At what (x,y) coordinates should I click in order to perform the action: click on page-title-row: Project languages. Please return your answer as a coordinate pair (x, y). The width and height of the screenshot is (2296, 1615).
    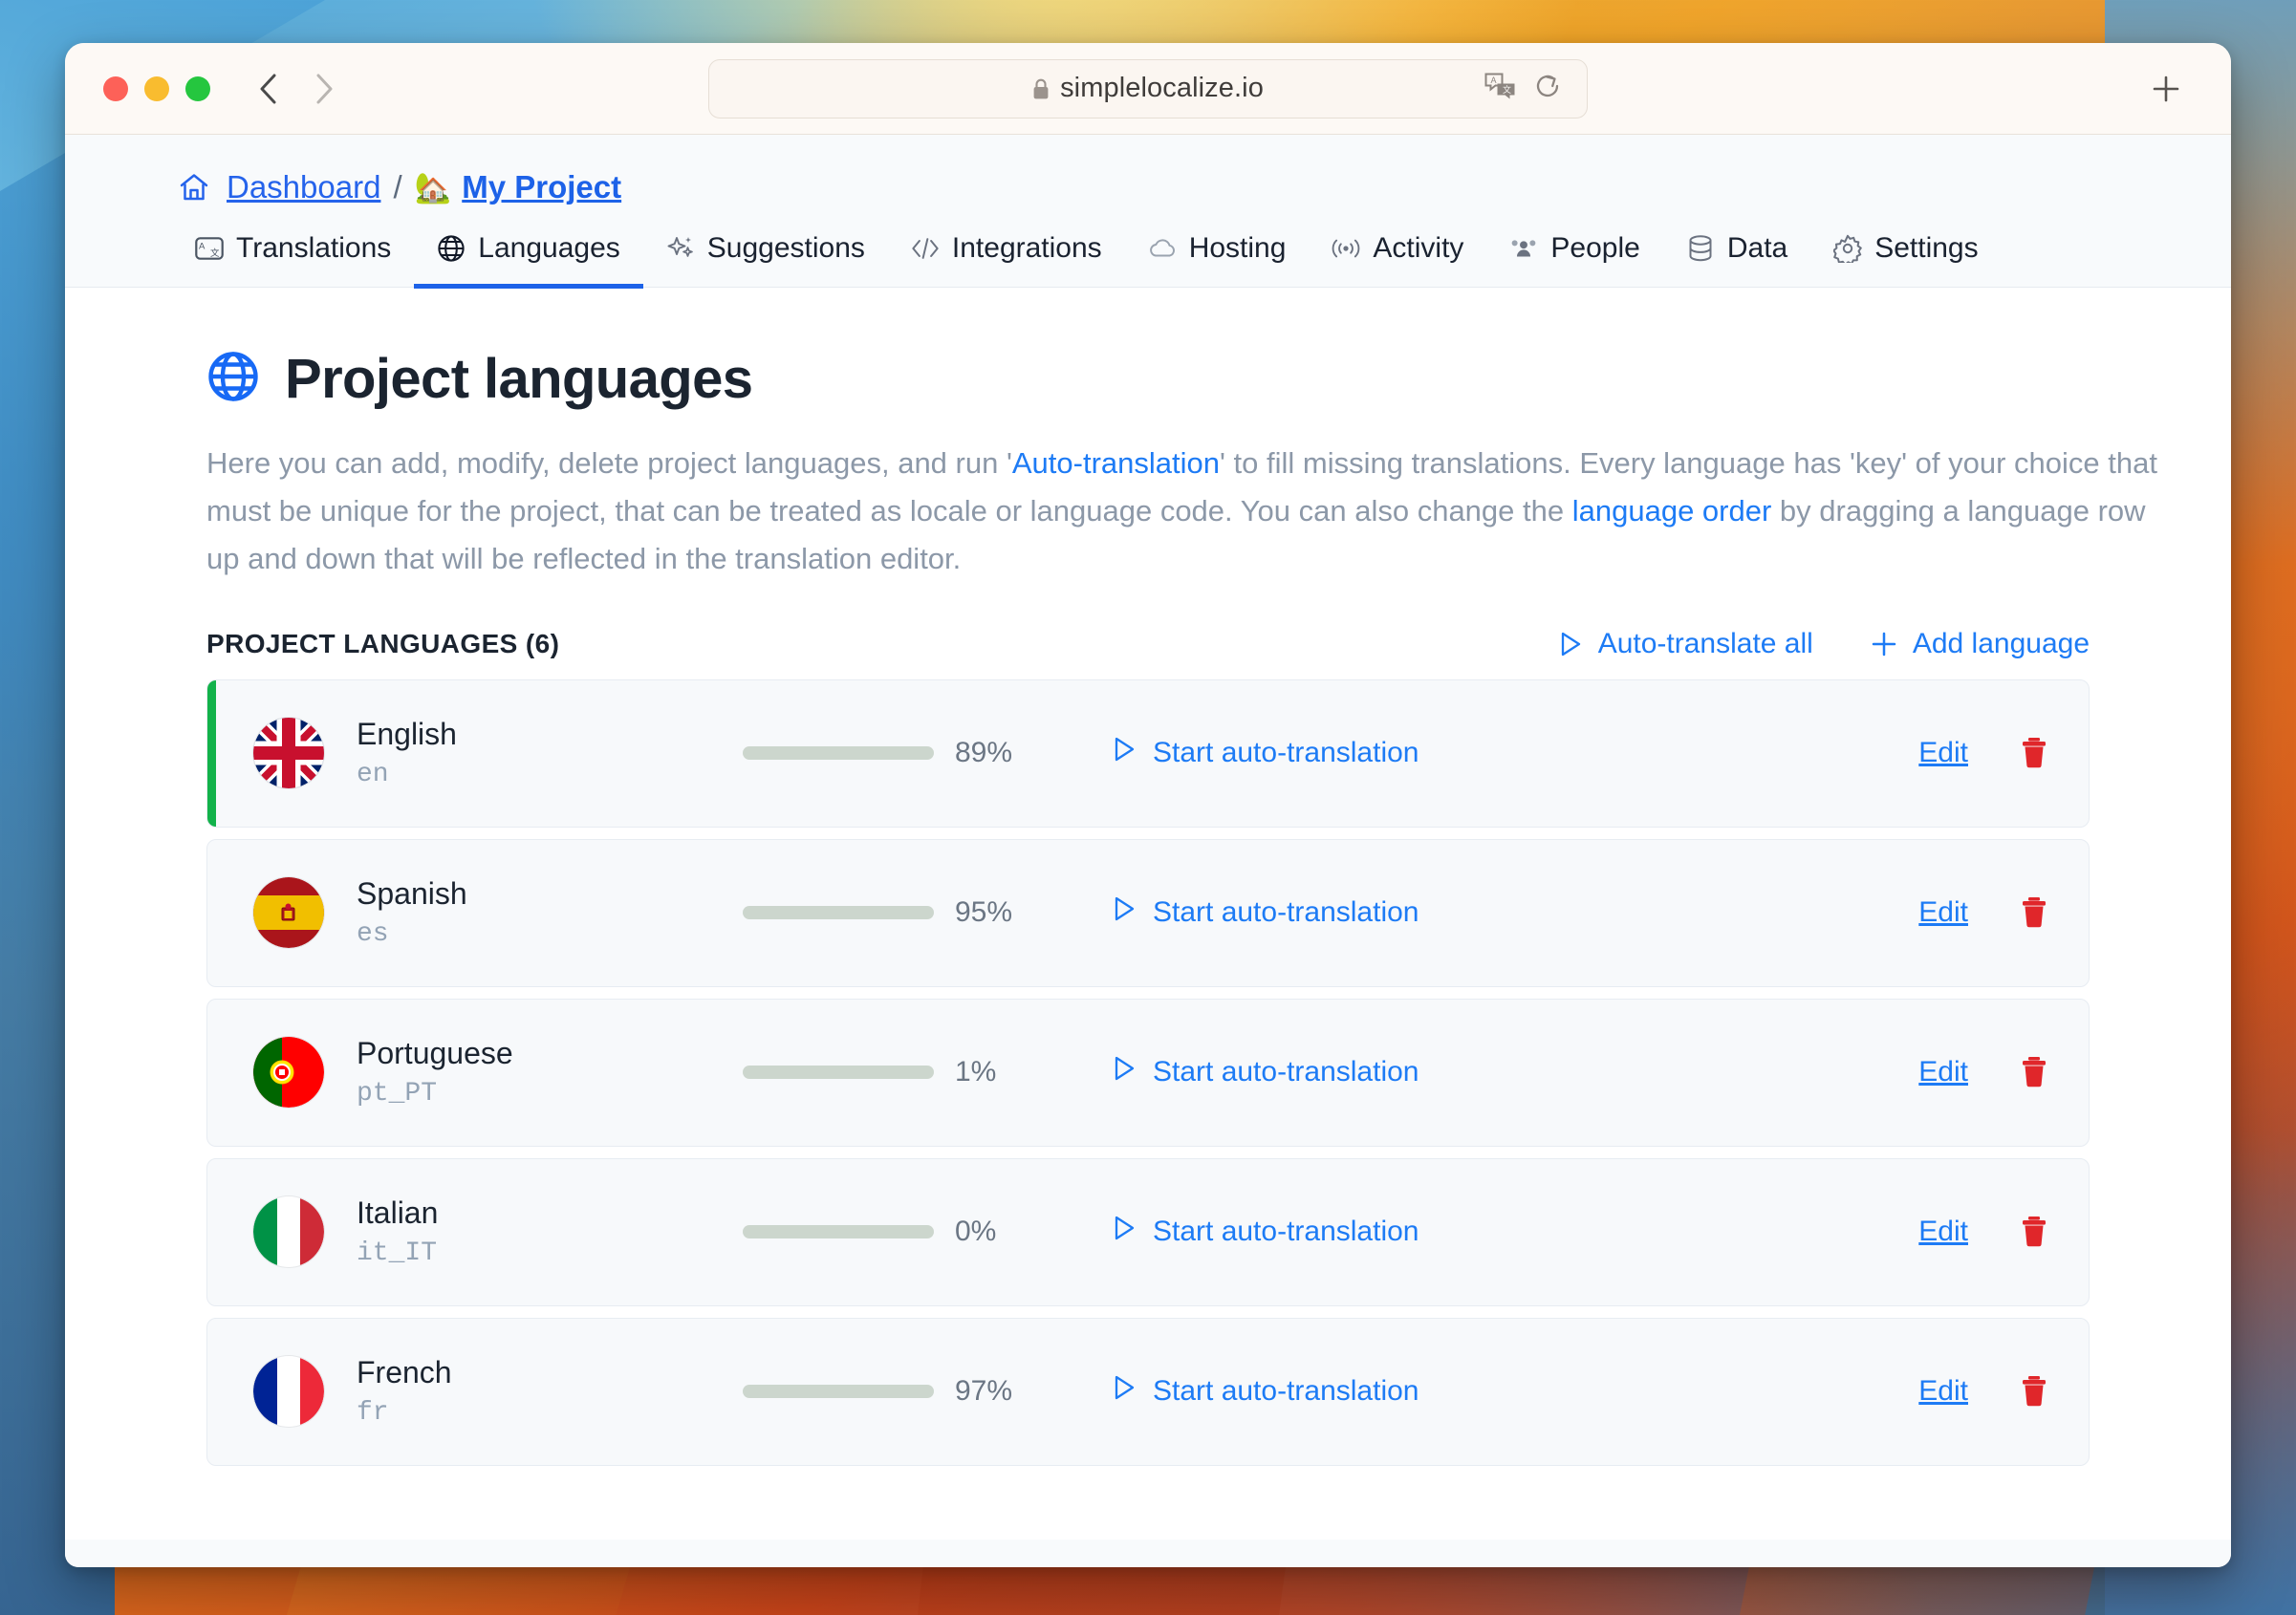
    Looking at the image, I should click on (1148, 350).